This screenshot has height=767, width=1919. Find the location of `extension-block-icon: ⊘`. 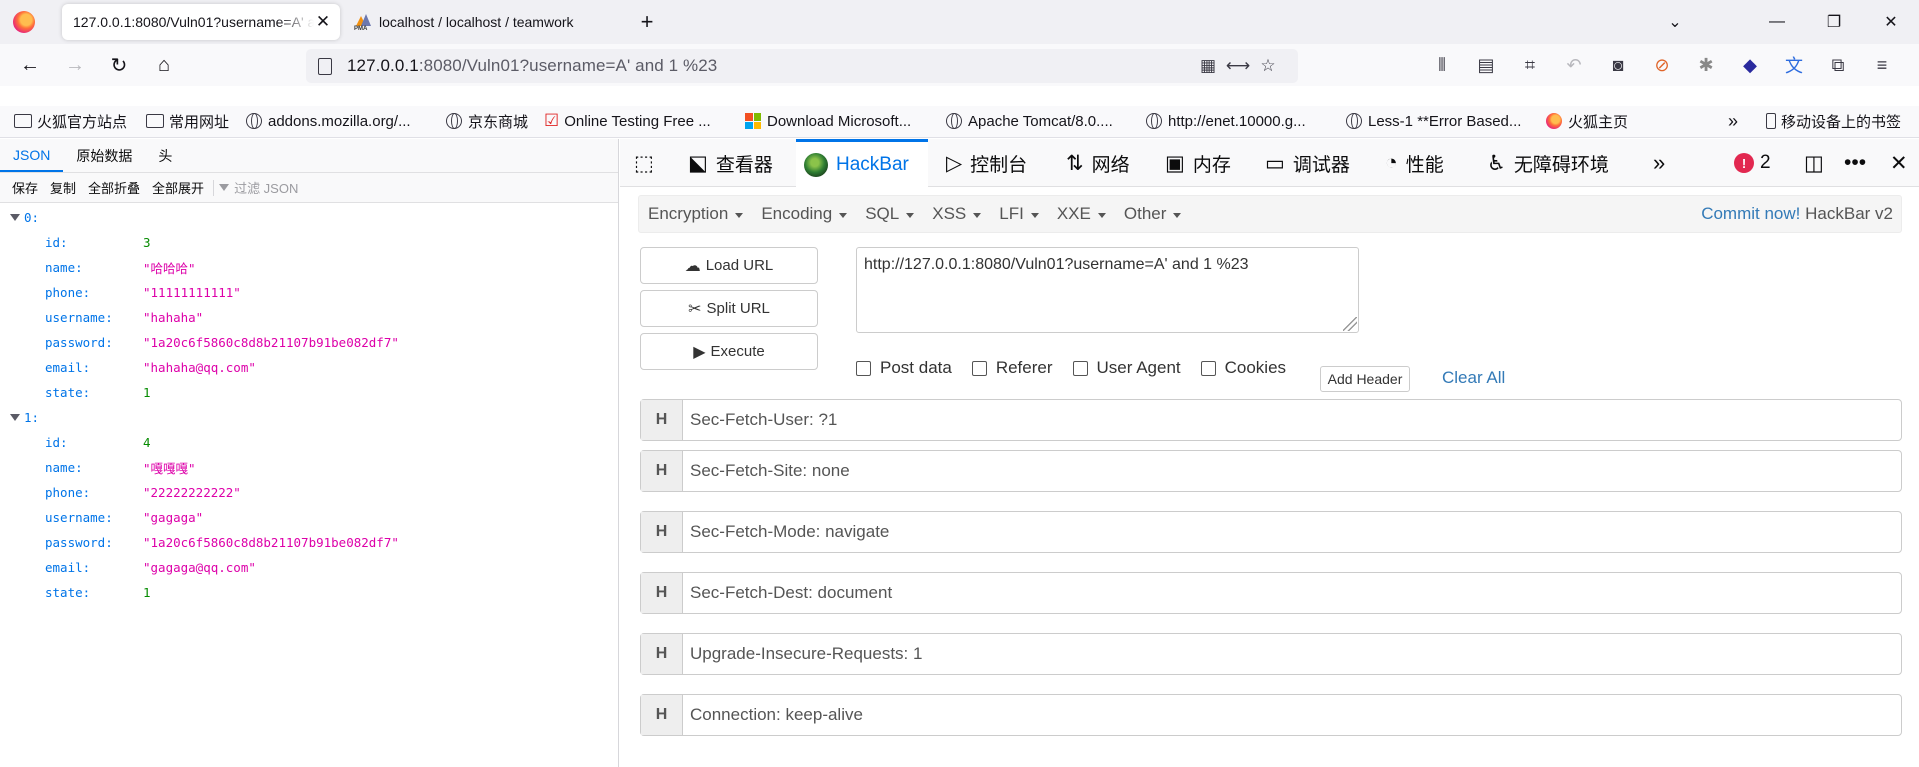

extension-block-icon: ⊘ is located at coordinates (1662, 65).